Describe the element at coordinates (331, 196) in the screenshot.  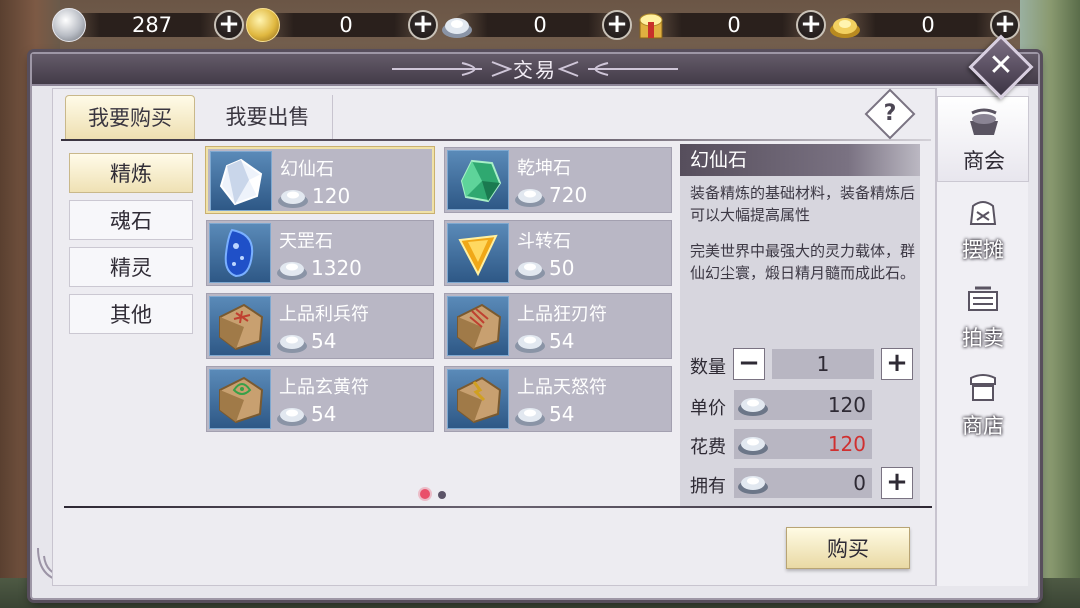
I see `item-price: 120` at that location.